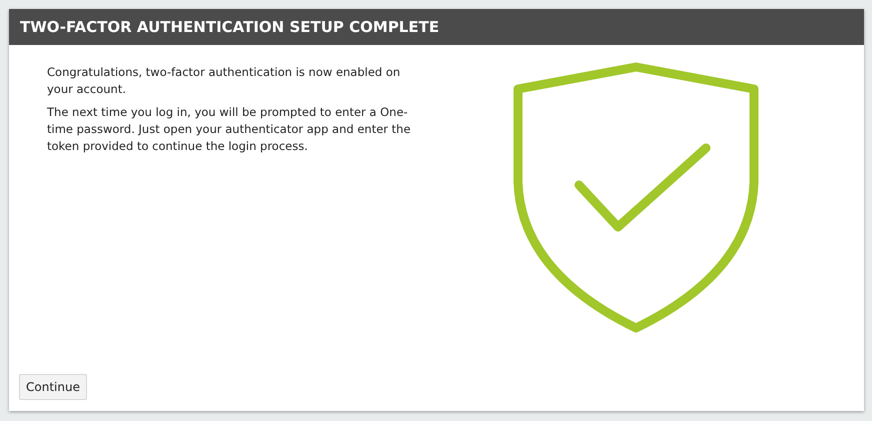 The image size is (872, 421). What do you see at coordinates (224, 81) in the screenshot?
I see `message-text: Congratulations, two-factor authentication is now enabled on your account.` at bounding box center [224, 81].